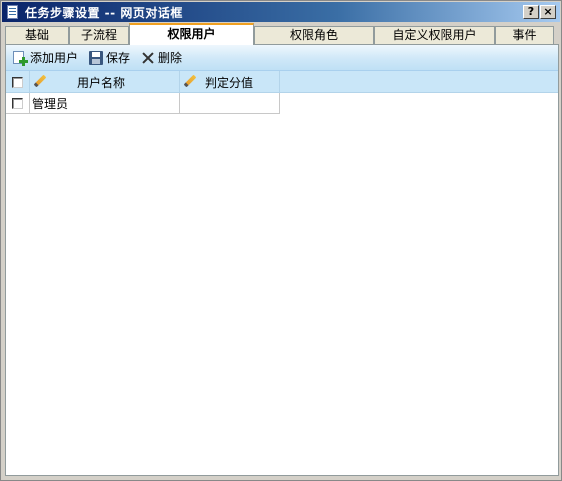 This screenshot has height=481, width=562. I want to click on select-all-cell, so click(18, 82).